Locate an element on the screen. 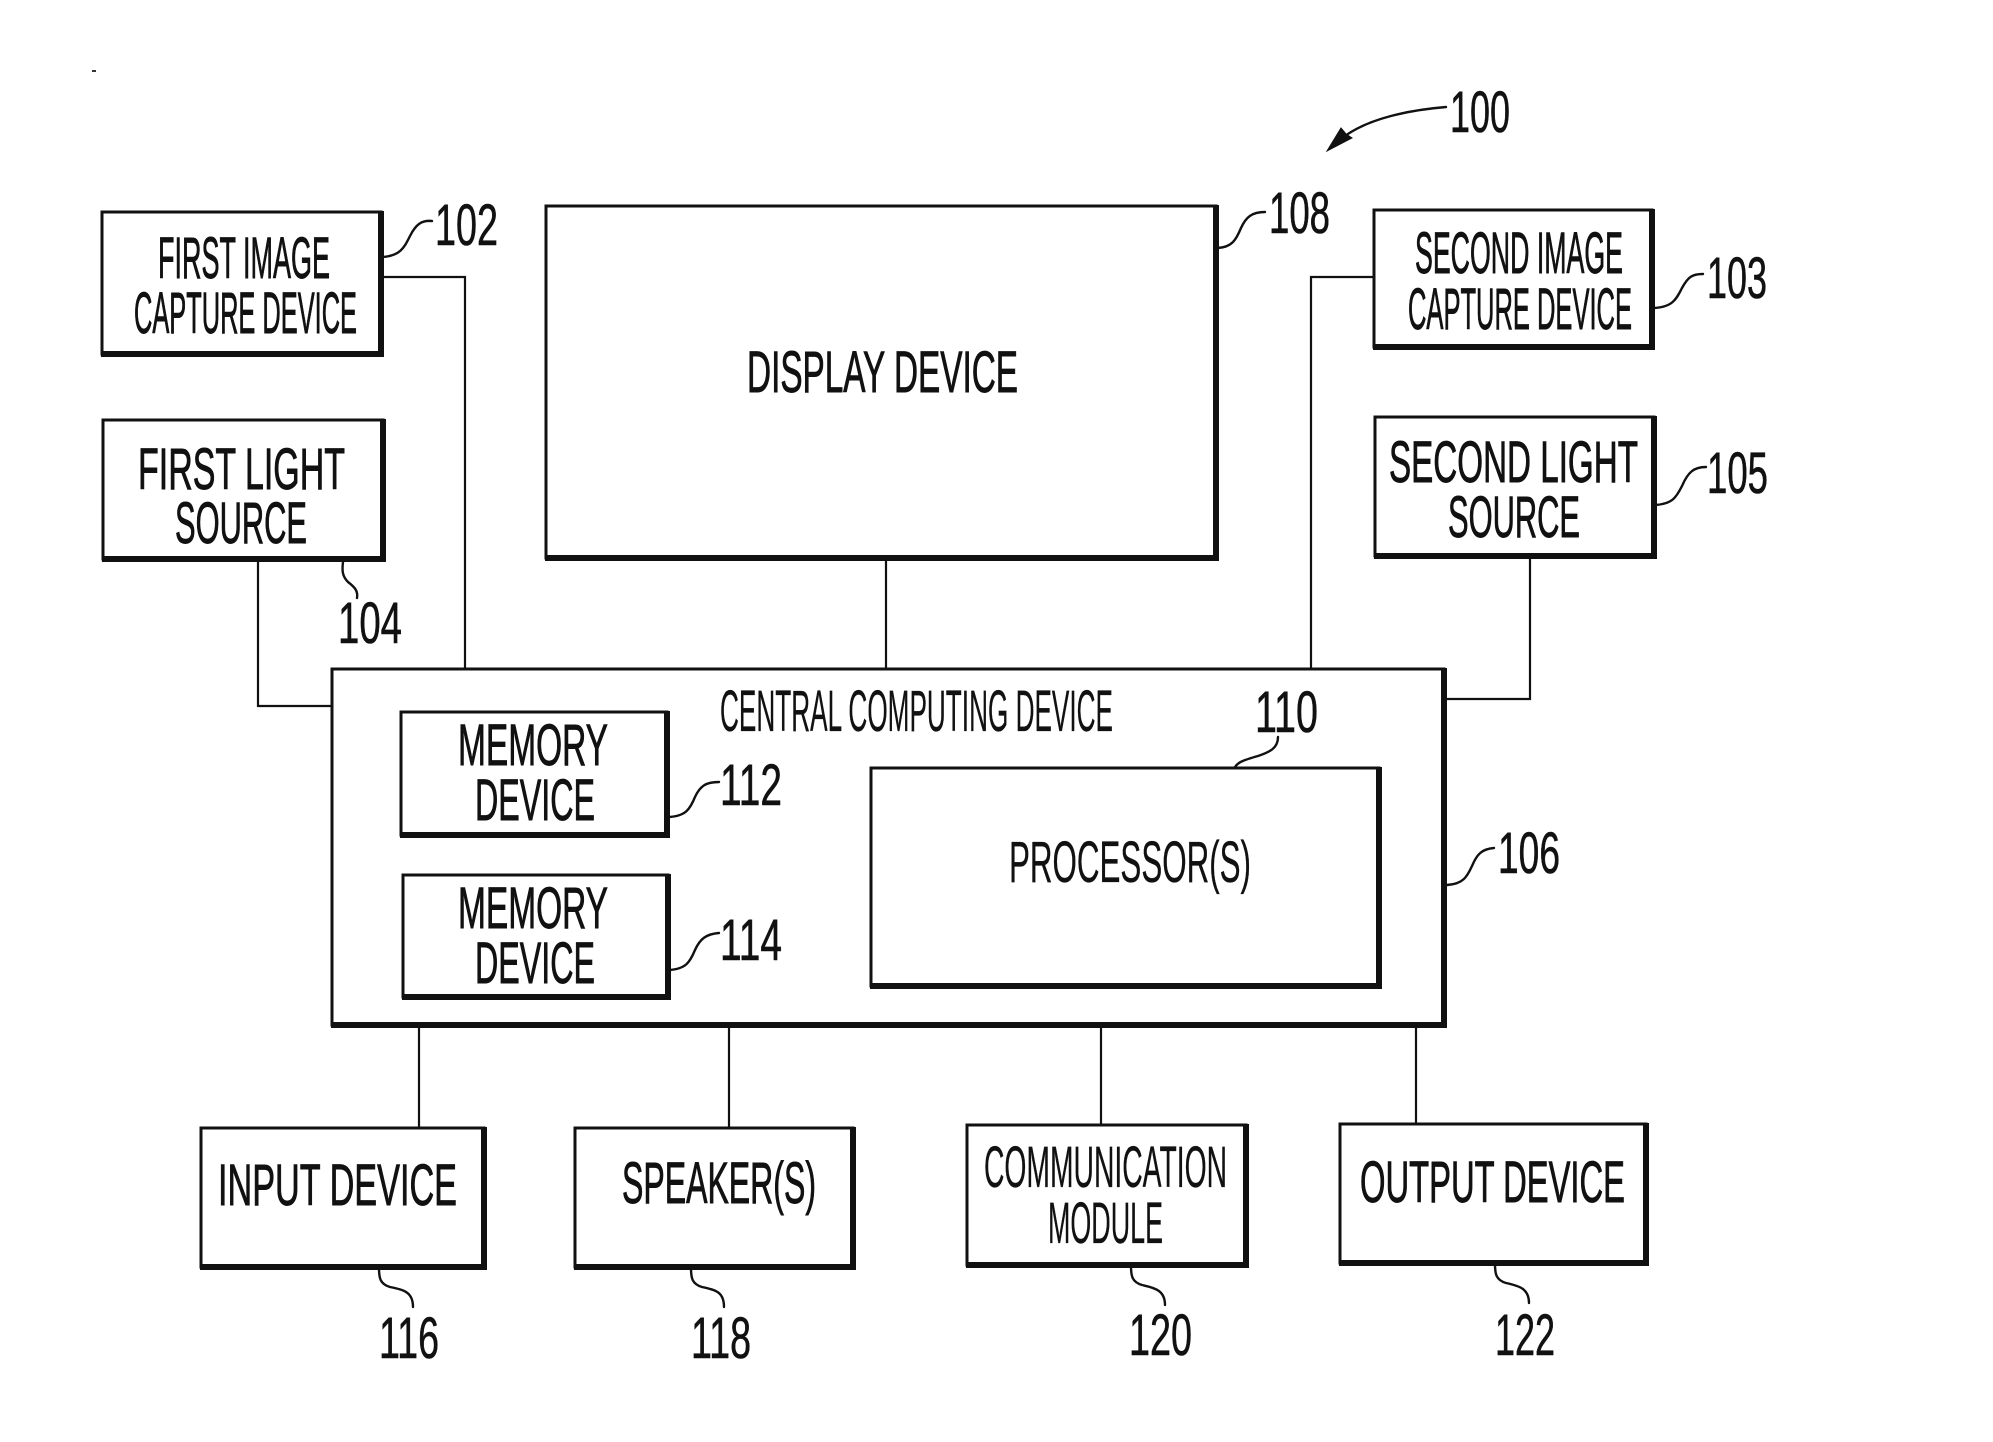 This screenshot has height=1442, width=1993. memory-device-2-block: MEMORY DEVICE is located at coordinates (536, 936).